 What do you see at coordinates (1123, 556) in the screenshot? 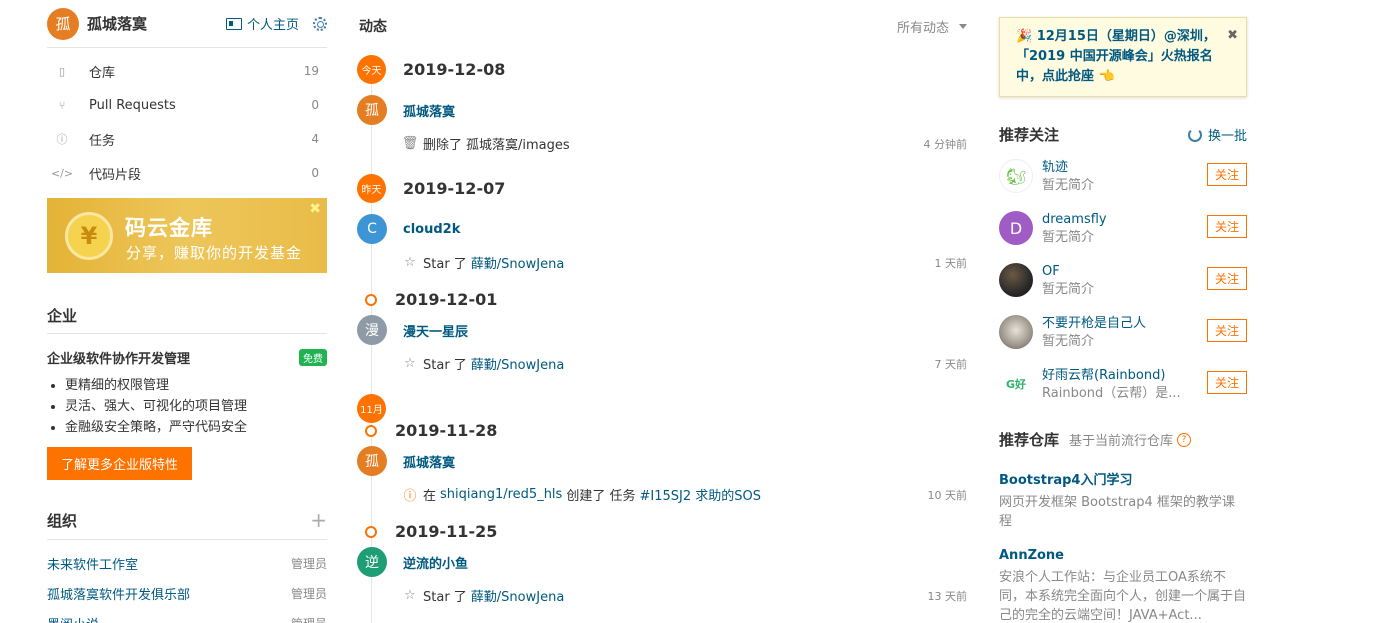
I see `repo-link: AnnZone` at bounding box center [1123, 556].